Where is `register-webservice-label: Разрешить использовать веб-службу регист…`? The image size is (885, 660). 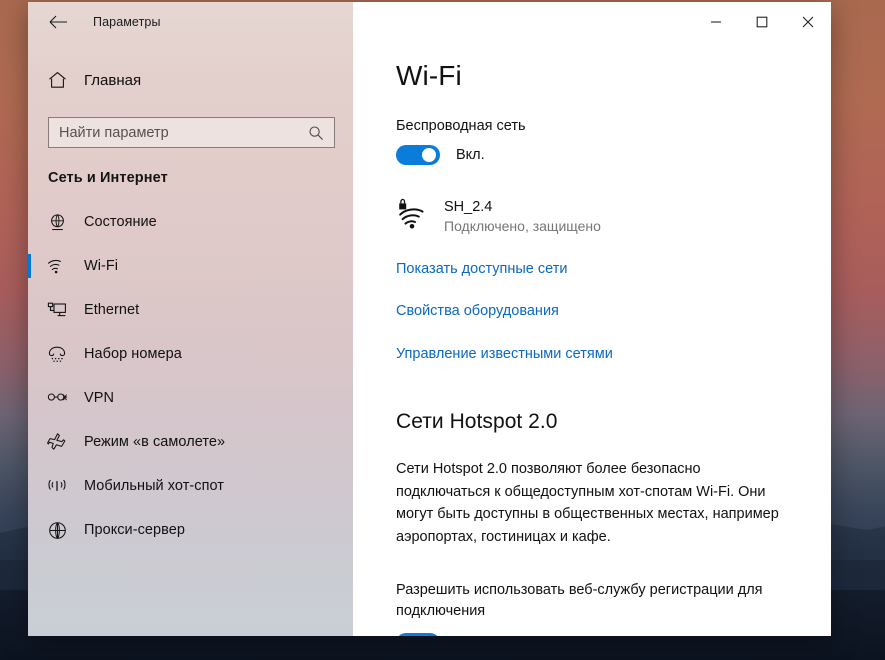 register-webservice-label: Разрешить использовать веб-службу регист… is located at coordinates (579, 600).